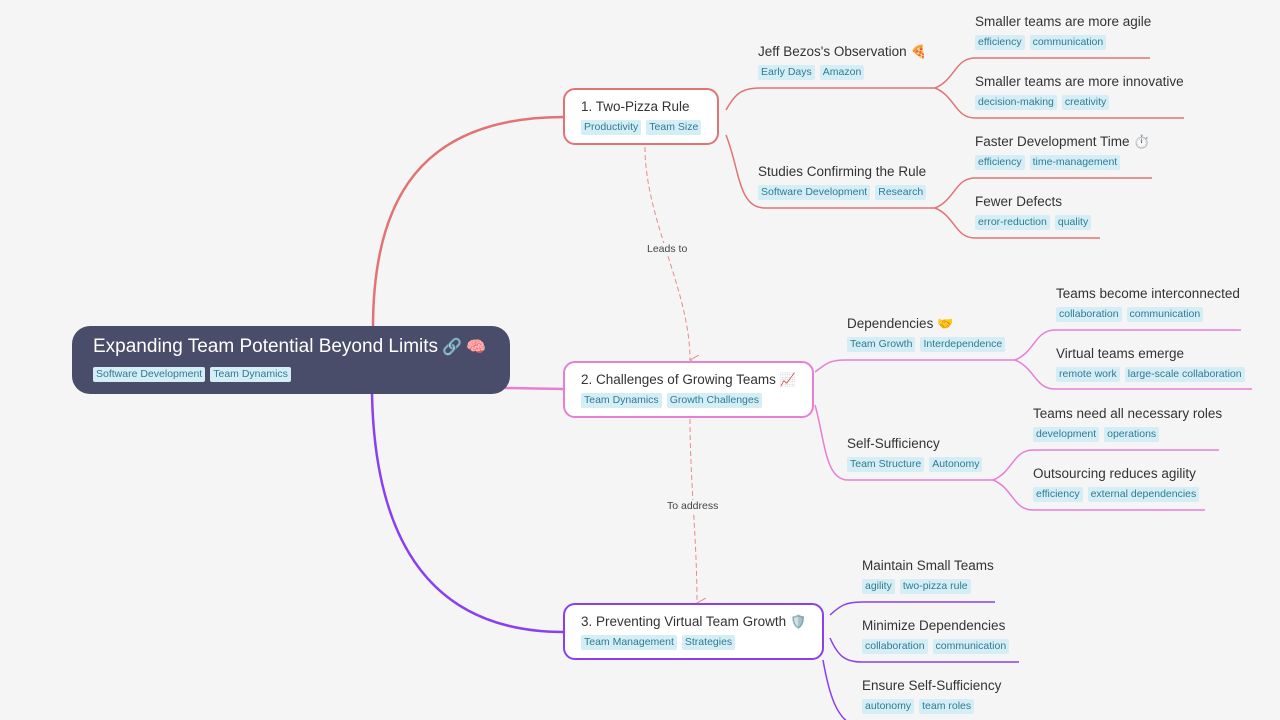  Describe the element at coordinates (956, 464) in the screenshot. I see `tag: Autonomy` at that location.